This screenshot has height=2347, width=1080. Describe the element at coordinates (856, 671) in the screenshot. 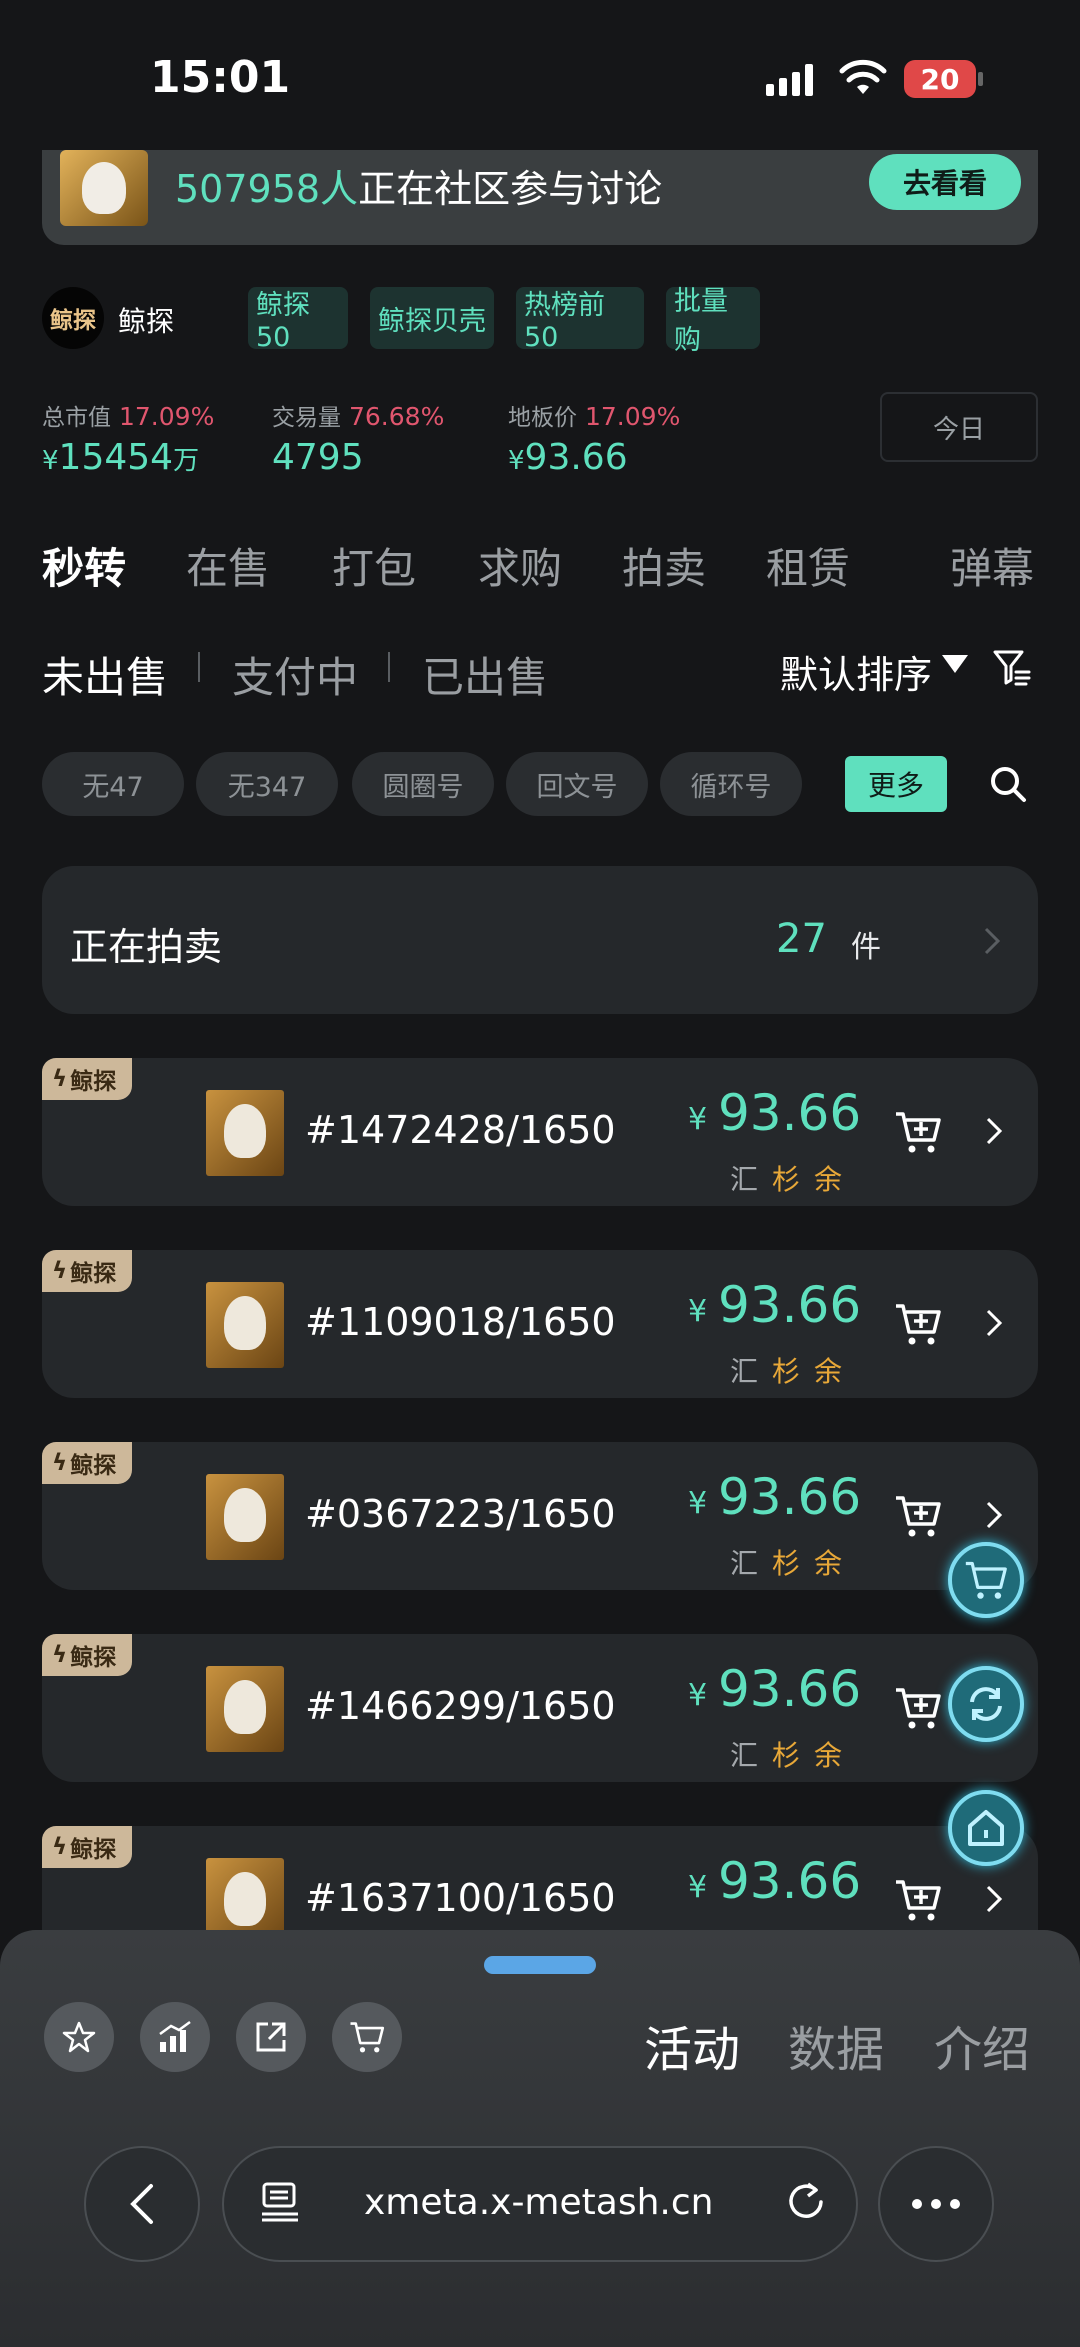

I see `sort-dropdown: 默认排序` at that location.